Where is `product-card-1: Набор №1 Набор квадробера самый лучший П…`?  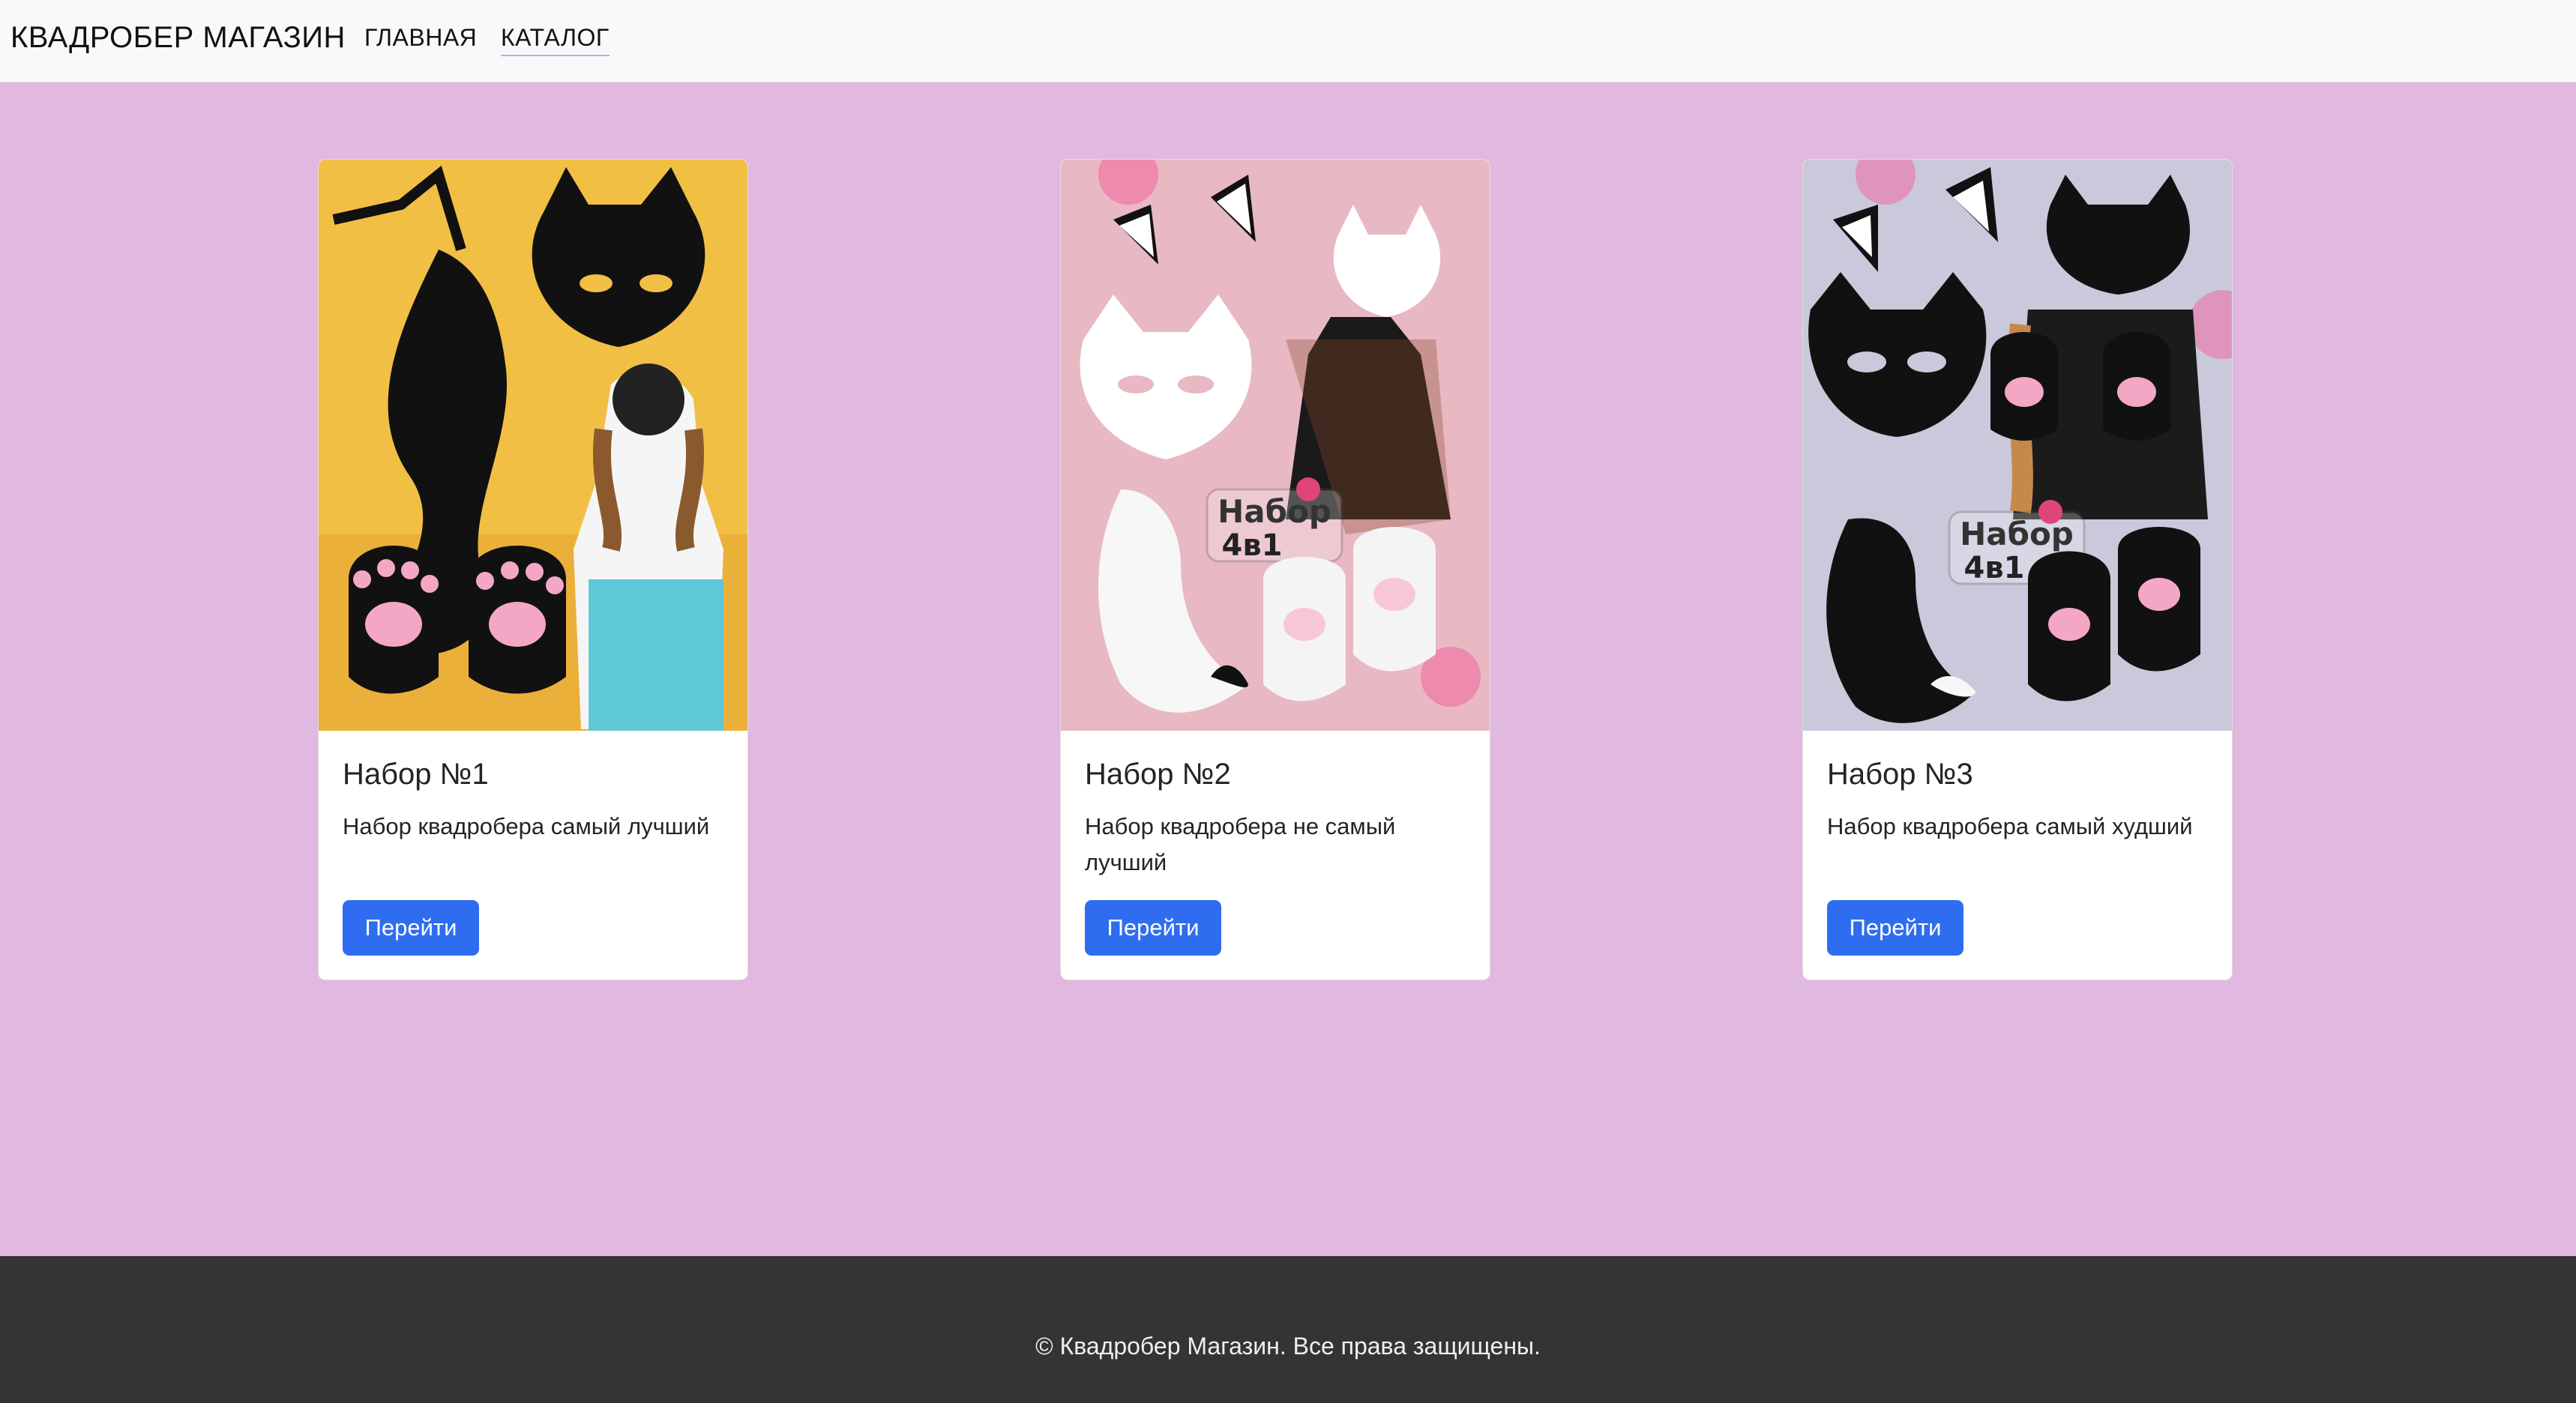 product-card-1: Набор №1 Набор квадробера самый лучший П… is located at coordinates (533, 569).